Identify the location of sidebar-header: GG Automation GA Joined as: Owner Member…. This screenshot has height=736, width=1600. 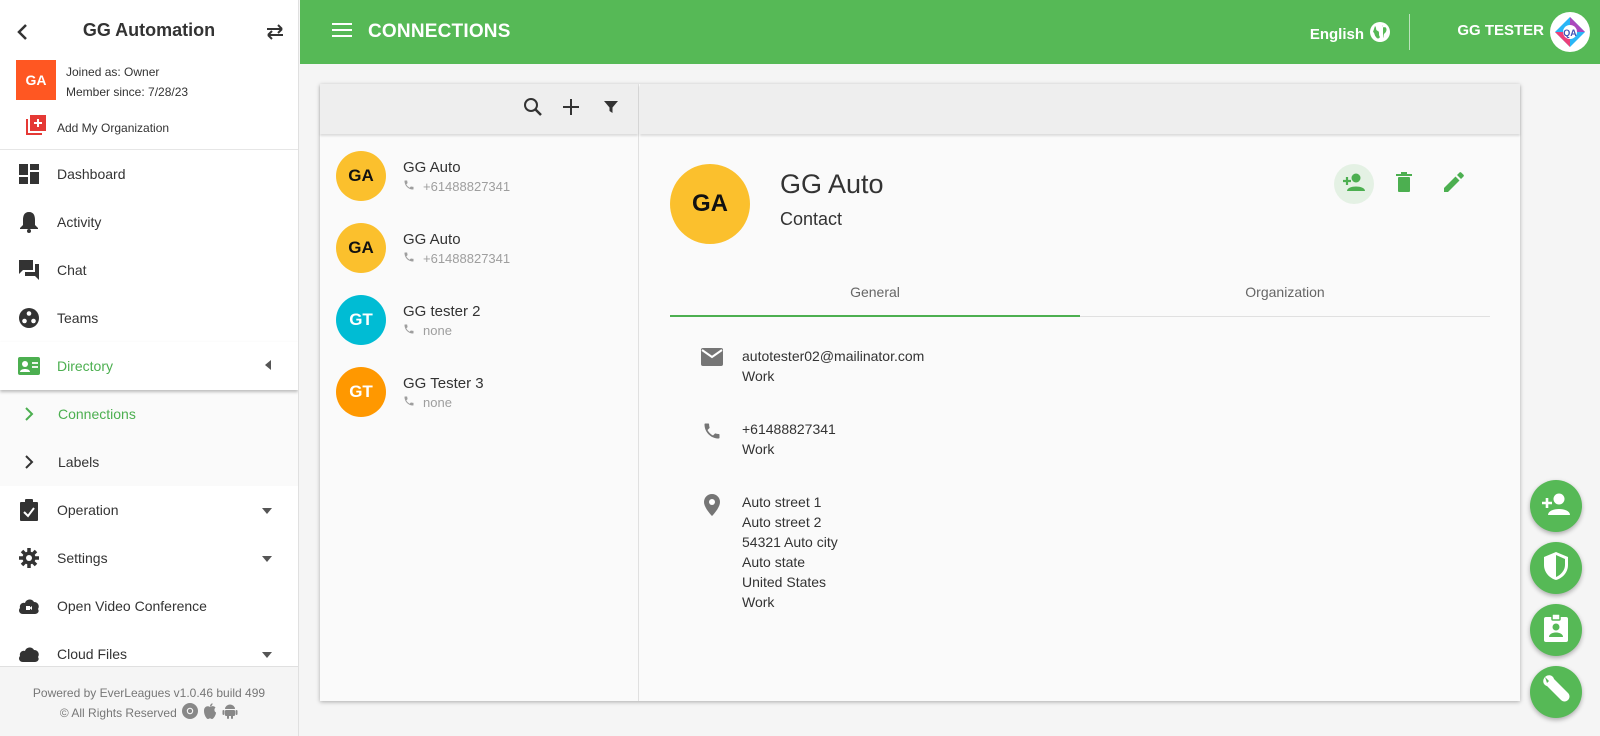
(149, 75).